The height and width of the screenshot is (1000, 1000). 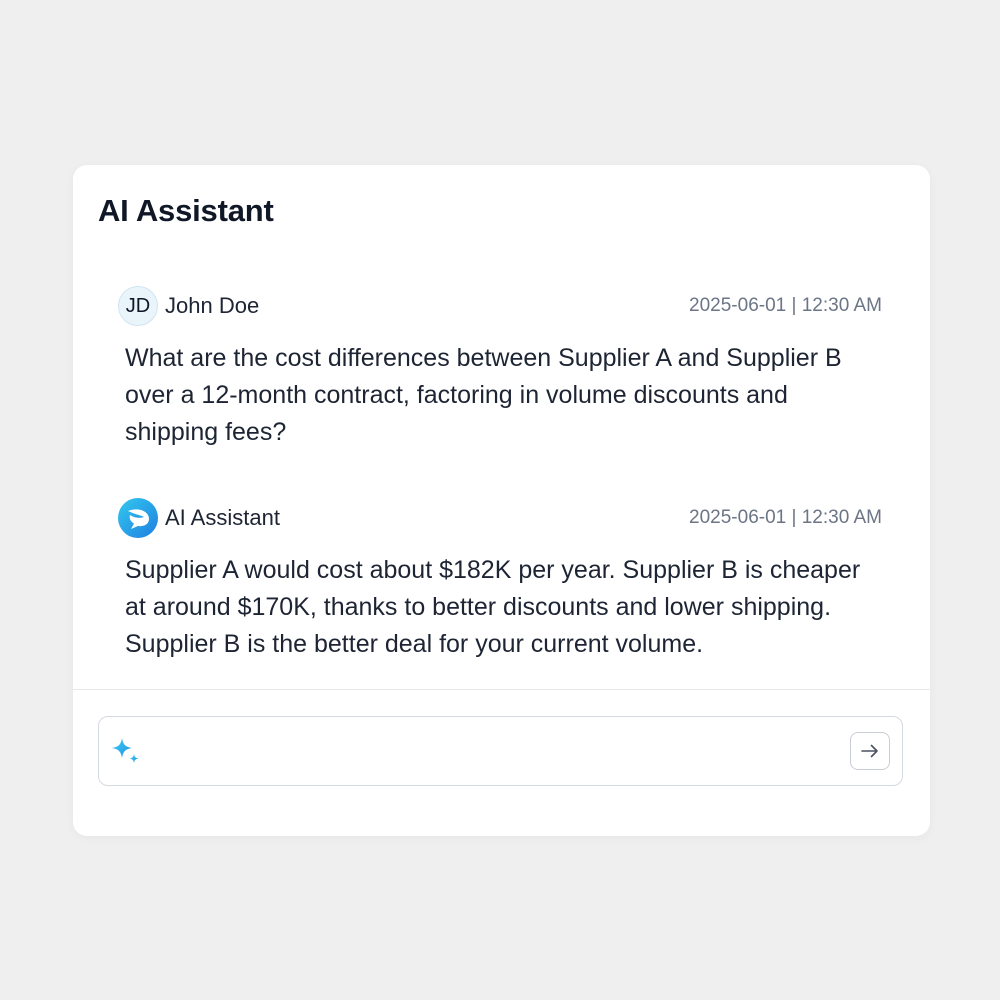 What do you see at coordinates (500, 518) in the screenshot?
I see `message-header: AI Assistant 2025-06-01 | 12:30 AM` at bounding box center [500, 518].